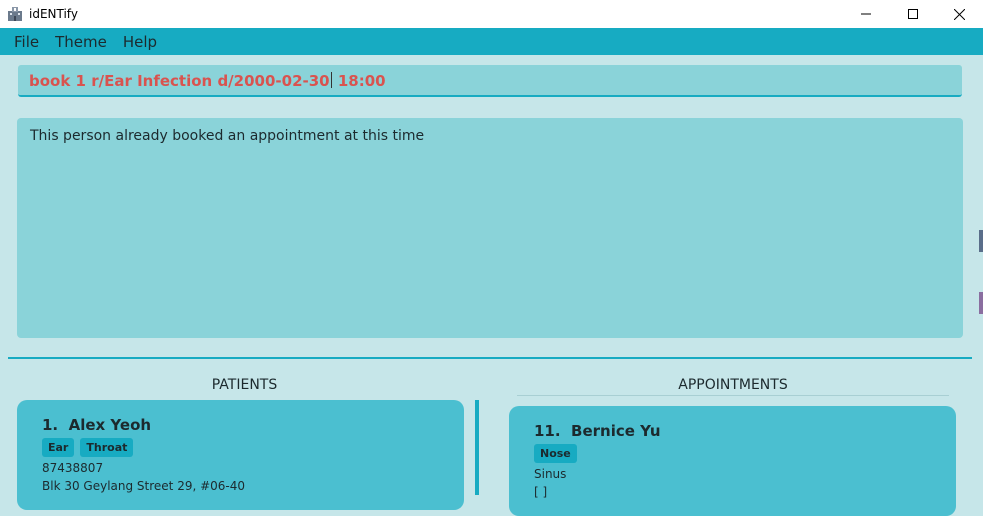 This screenshot has width=983, height=516. Describe the element at coordinates (15, 14) in the screenshot. I see `hospital-icon` at that location.